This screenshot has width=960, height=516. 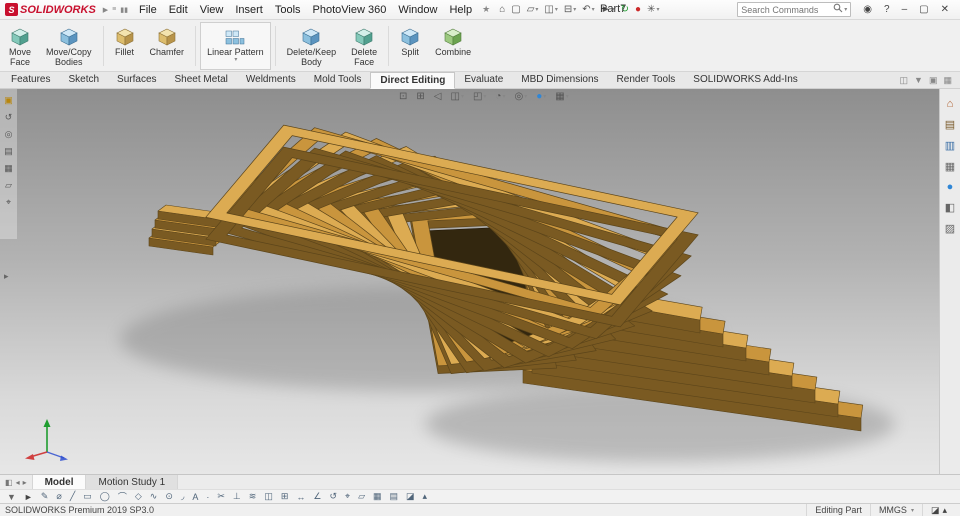 What do you see at coordinates (502, 9) in the screenshot?
I see `home-icon: ⌂` at bounding box center [502, 9].